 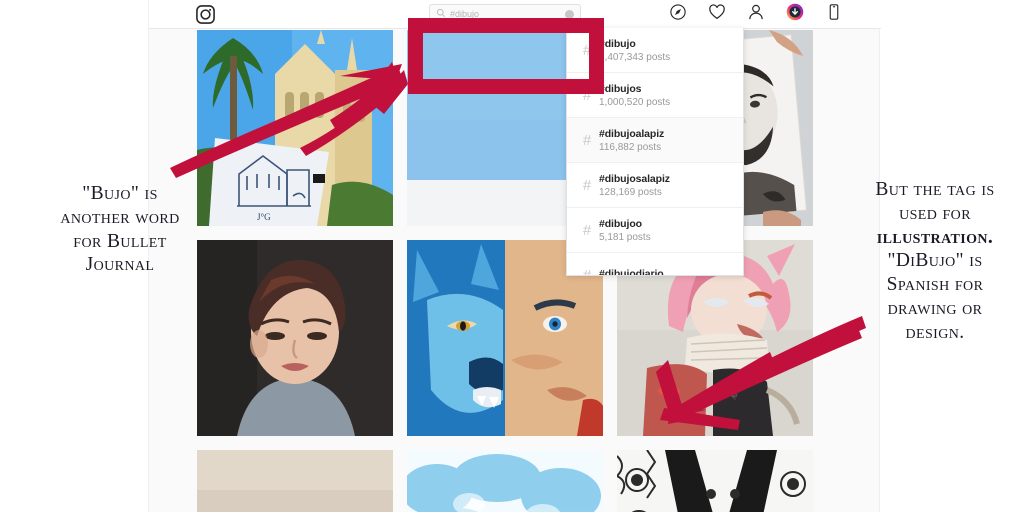 I want to click on svg-text: J°G, so click(x=264, y=217).